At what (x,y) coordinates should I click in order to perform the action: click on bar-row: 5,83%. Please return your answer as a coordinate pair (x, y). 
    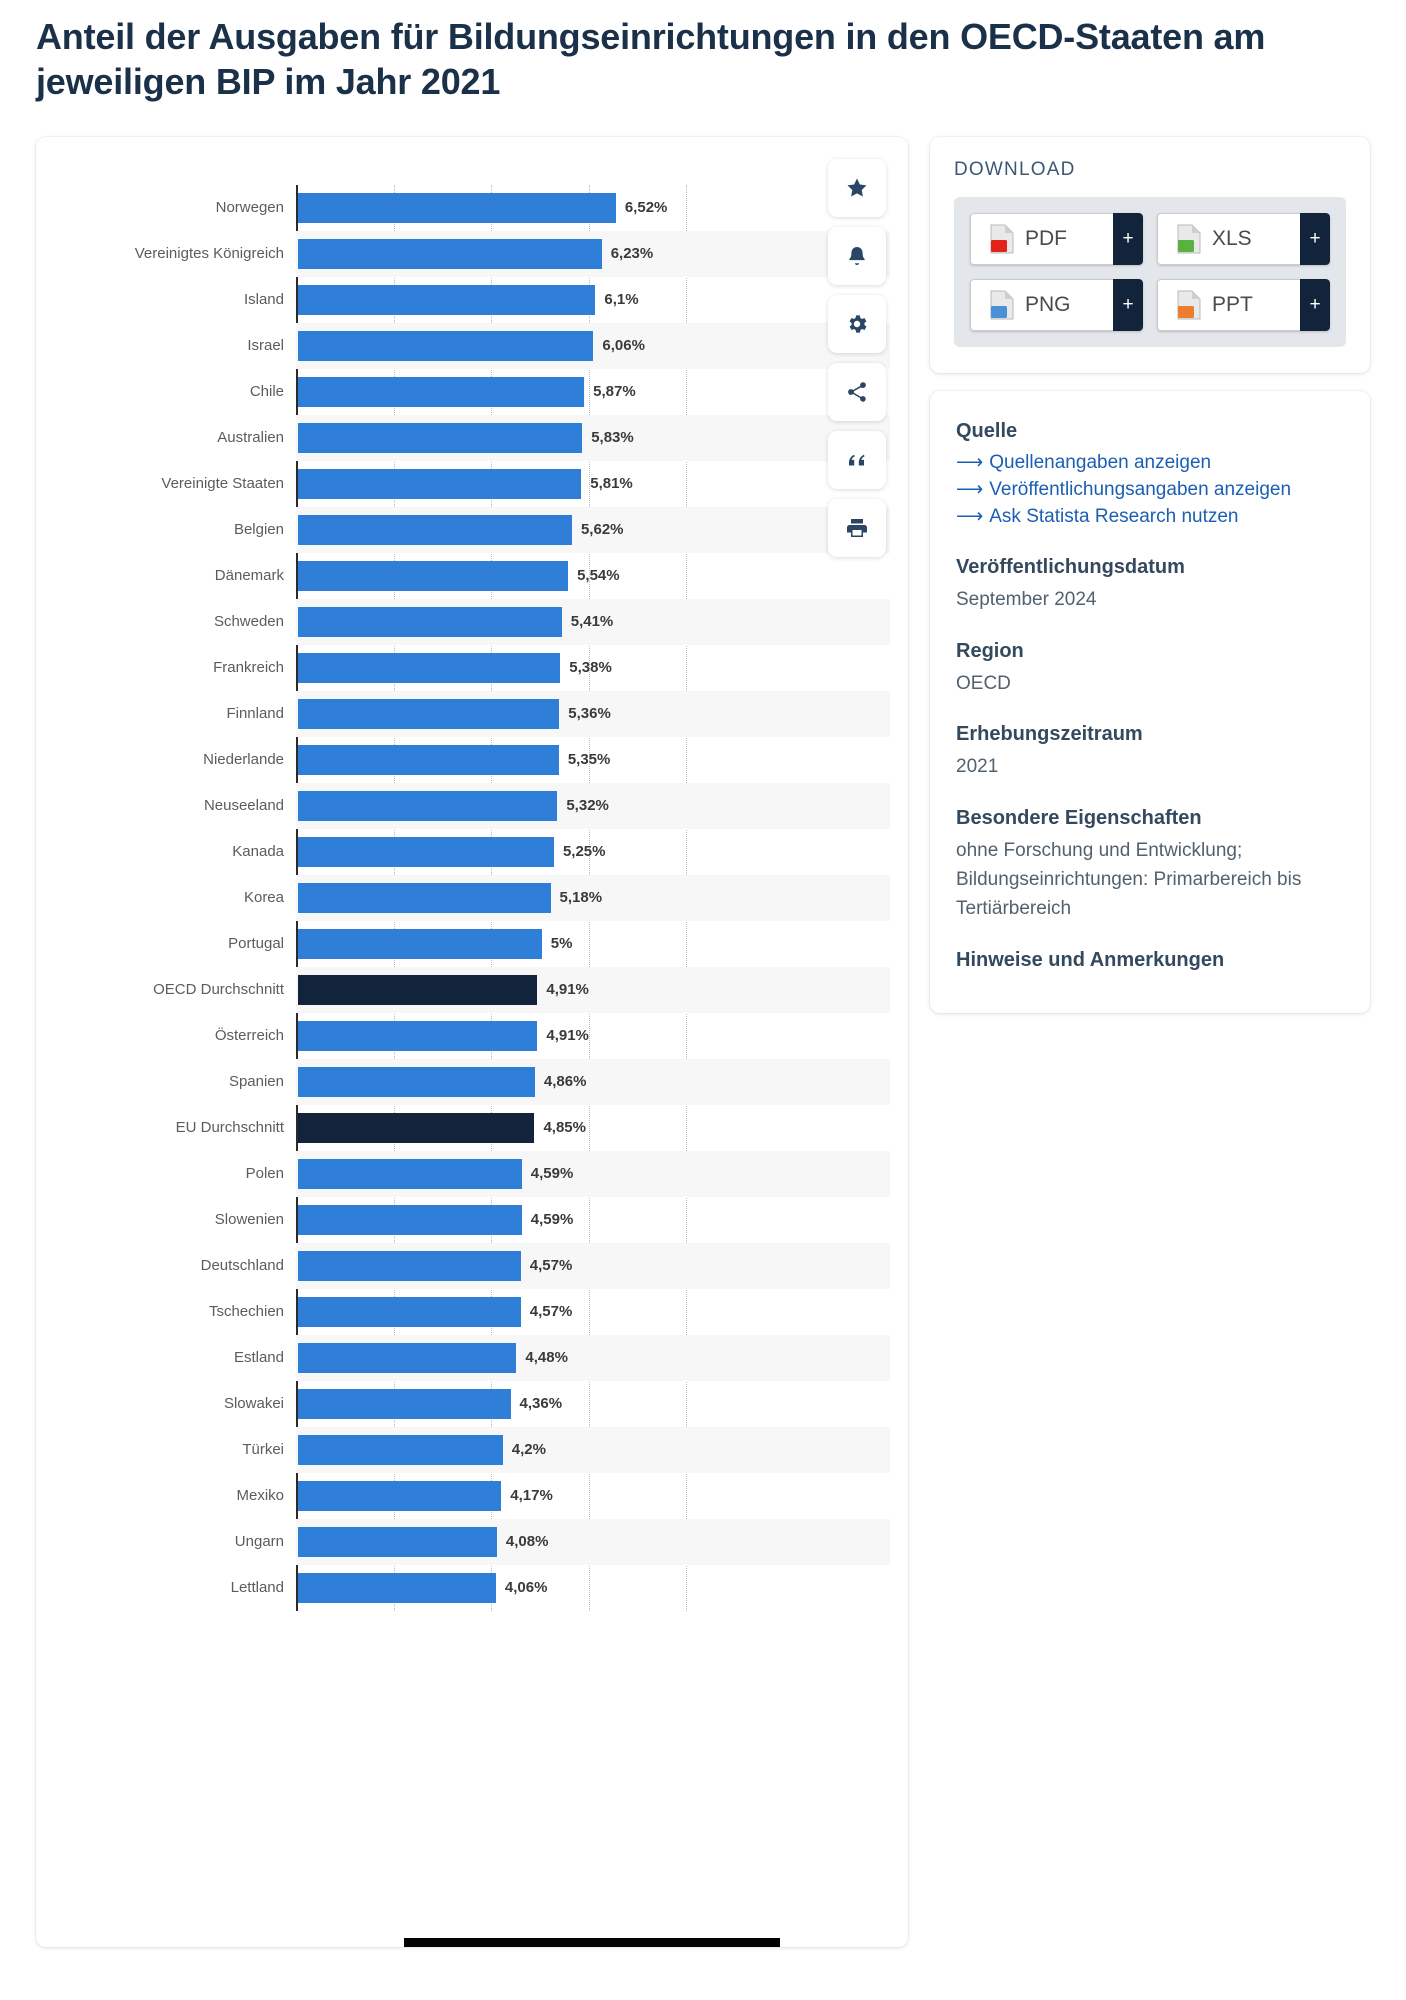
    Looking at the image, I should click on (593, 437).